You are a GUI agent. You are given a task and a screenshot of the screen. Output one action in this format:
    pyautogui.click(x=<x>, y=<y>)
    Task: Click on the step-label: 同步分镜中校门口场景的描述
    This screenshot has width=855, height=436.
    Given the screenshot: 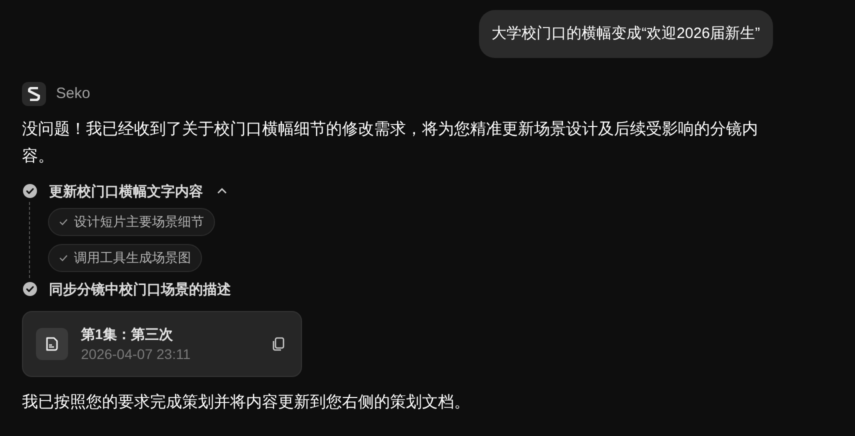 What is the action you would take?
    pyautogui.click(x=140, y=289)
    